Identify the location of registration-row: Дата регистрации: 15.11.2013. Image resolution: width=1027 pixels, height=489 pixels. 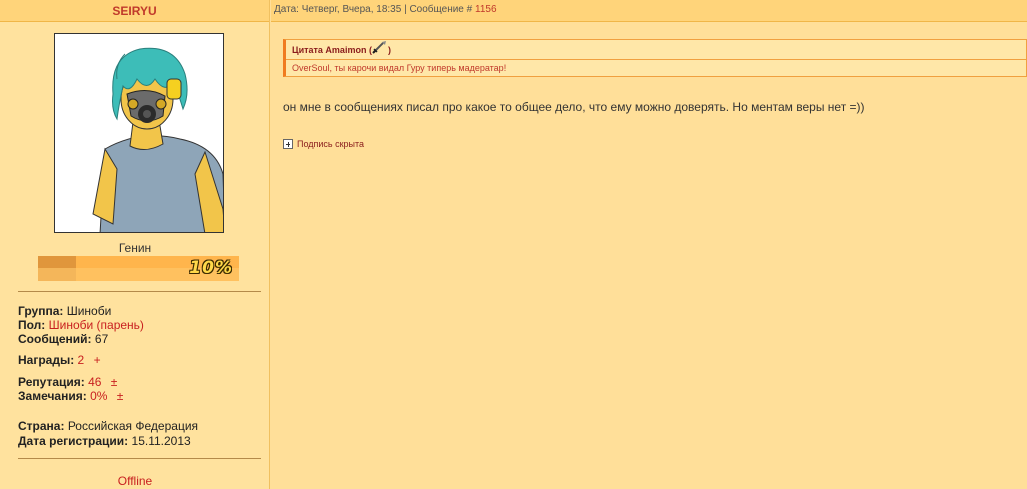
(104, 441).